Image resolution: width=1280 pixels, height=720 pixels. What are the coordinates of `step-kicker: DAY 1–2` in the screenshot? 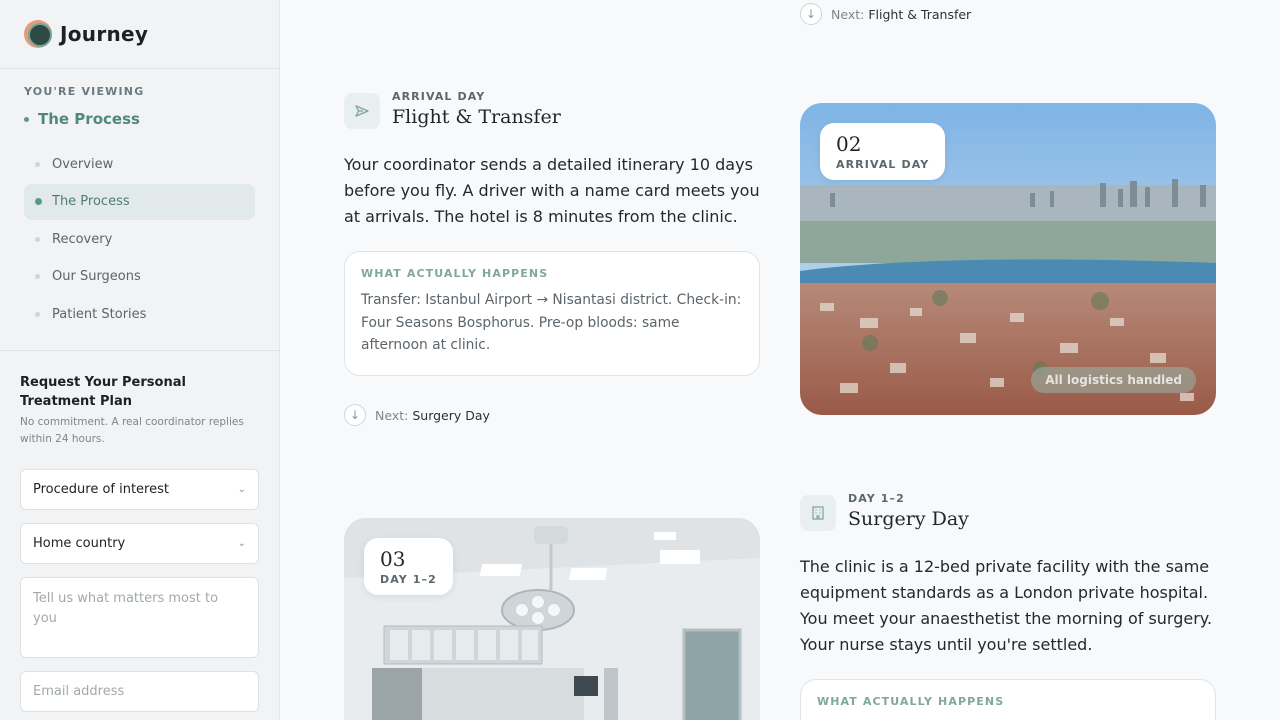 It's located at (876, 498).